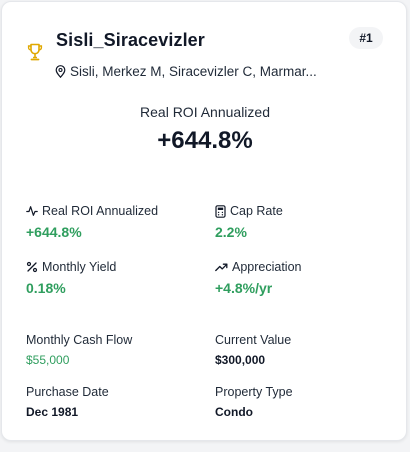 The image size is (410, 452). What do you see at coordinates (130, 40) in the screenshot?
I see `property-name: Sisli_Siracevizler` at bounding box center [130, 40].